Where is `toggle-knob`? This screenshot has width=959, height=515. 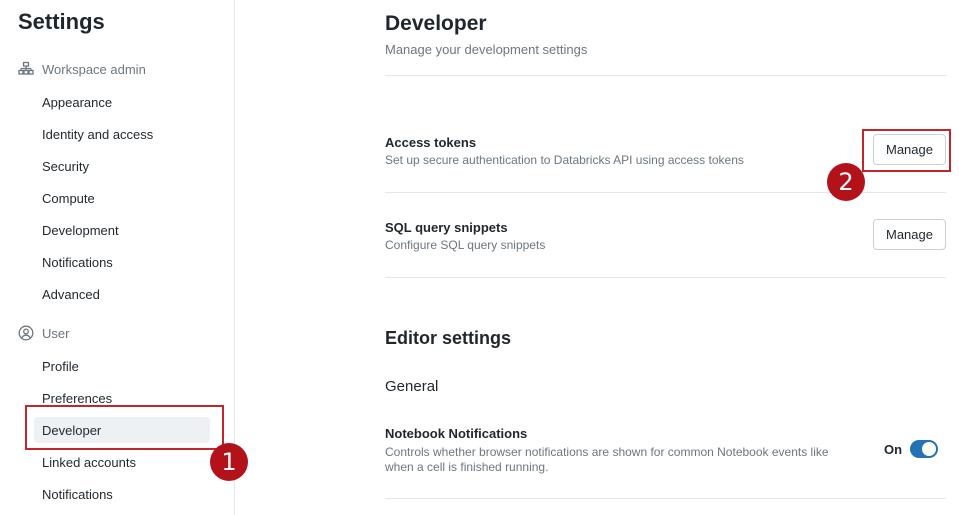 toggle-knob is located at coordinates (929, 449).